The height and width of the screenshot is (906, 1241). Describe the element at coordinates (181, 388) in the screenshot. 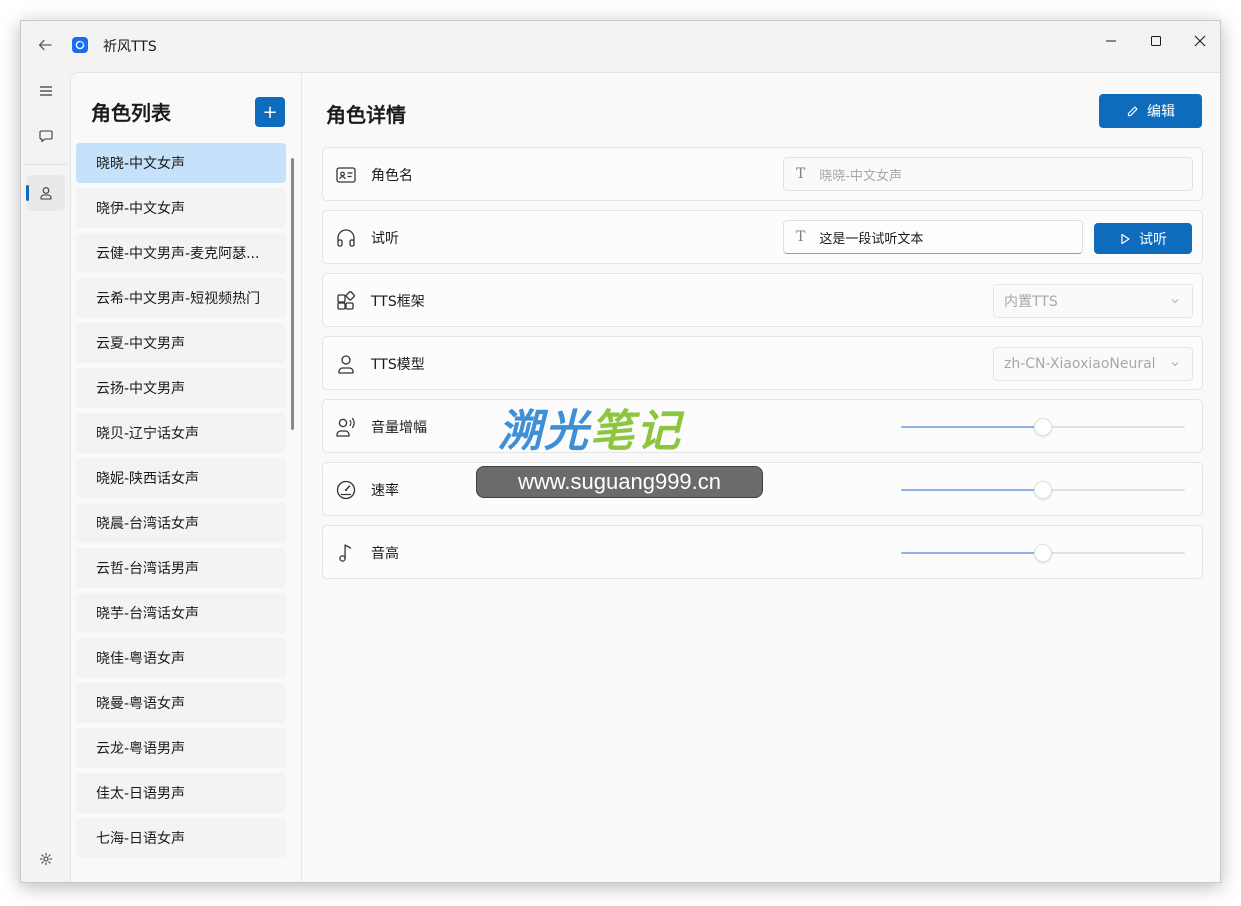

I see `role-list-item: 云扬-中文男声` at that location.